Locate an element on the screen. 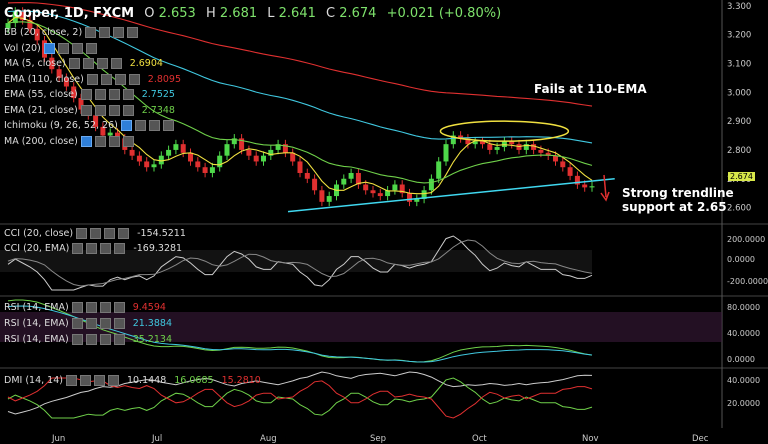 This screenshot has width=768, height=444. subpanel-value: 16.0685 is located at coordinates (194, 380).